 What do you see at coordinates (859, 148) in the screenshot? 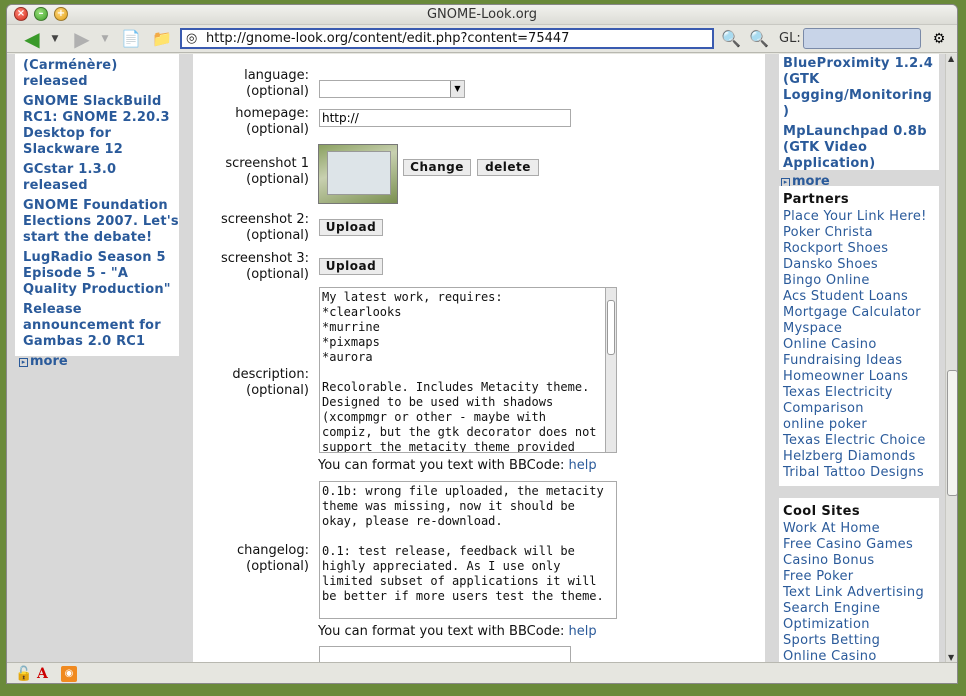
I see `content-link: MpLaunchpad 0.8b (GTK Video Application)` at bounding box center [859, 148].